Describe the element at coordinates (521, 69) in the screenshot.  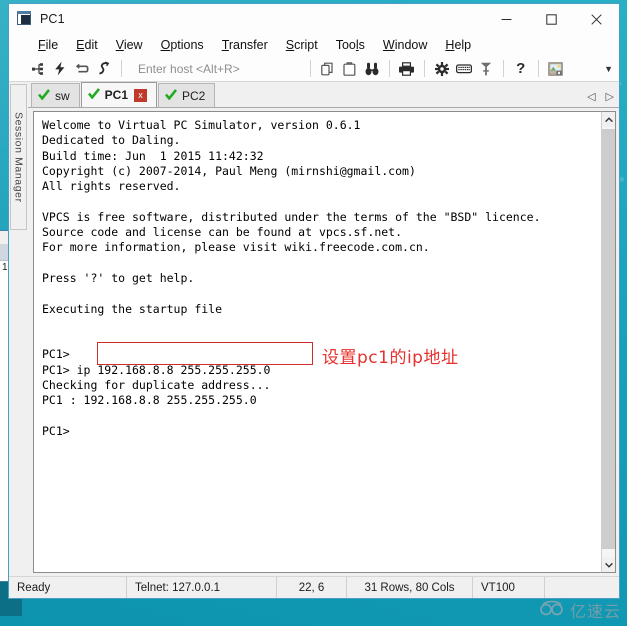
I see `help-question-icon: ?` at that location.